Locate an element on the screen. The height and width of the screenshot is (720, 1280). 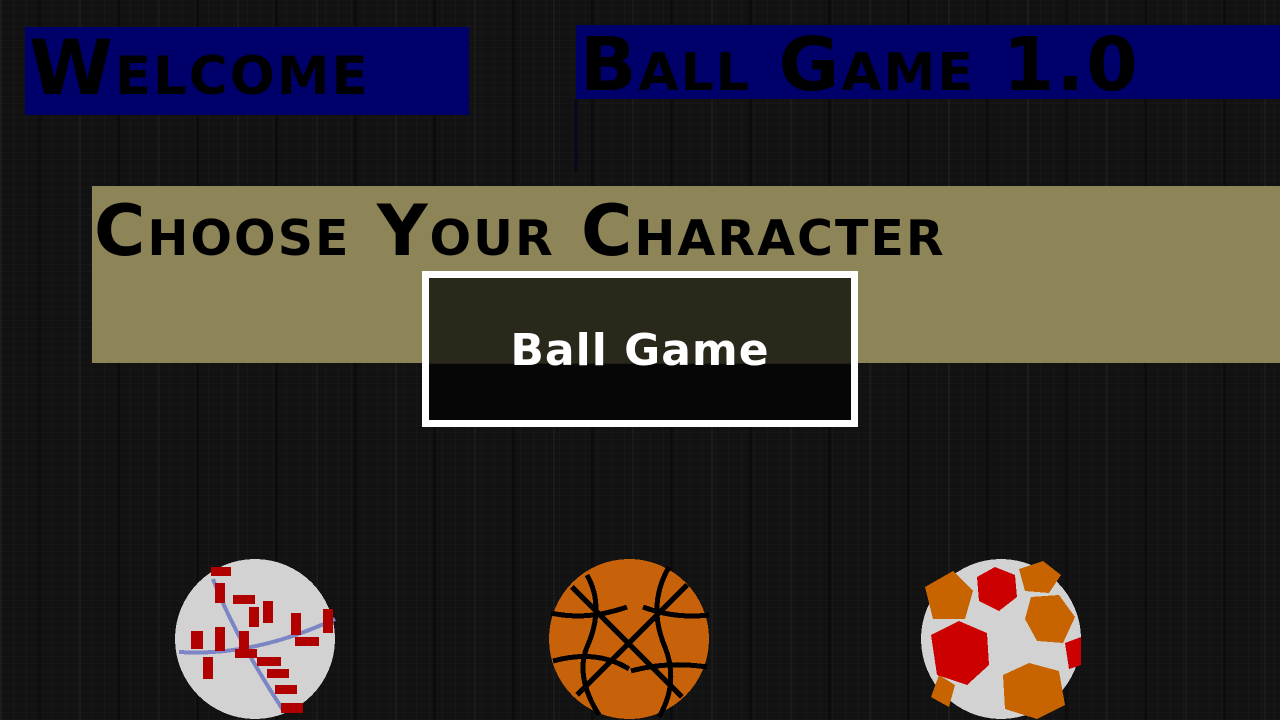
basketball-character is located at coordinates (629, 638).